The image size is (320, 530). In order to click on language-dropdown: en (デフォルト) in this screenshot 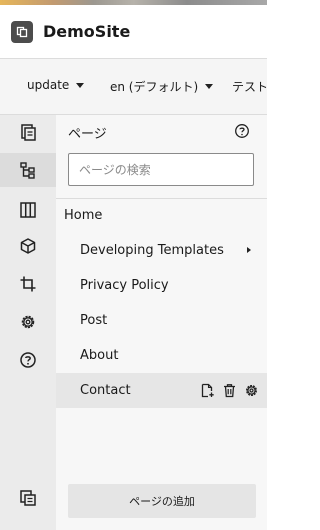, I will do `click(162, 86)`.